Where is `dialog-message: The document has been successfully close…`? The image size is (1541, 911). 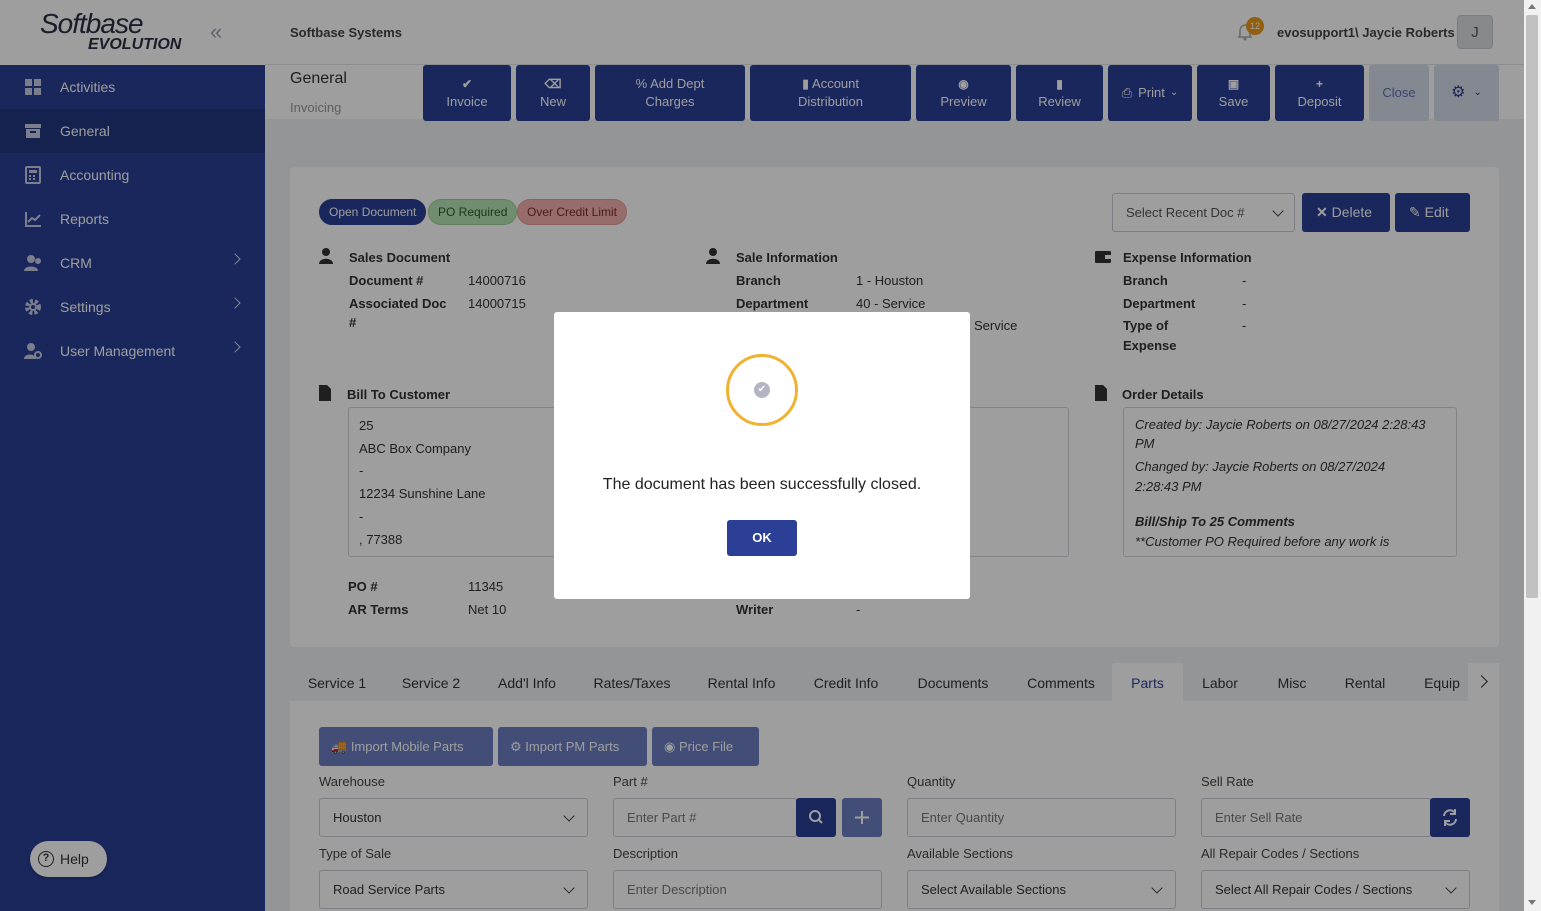 dialog-message: The document has been successfully close… is located at coordinates (762, 484).